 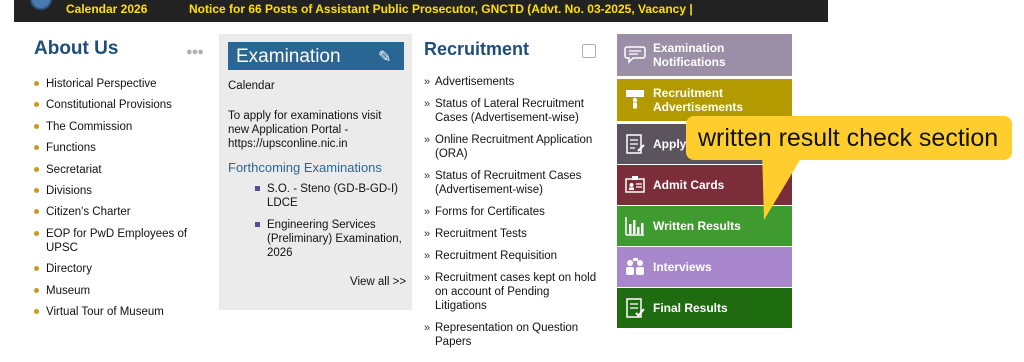 What do you see at coordinates (305, 167) in the screenshot?
I see `forthcoming-examinations-heading: Forthcoming Examinations` at bounding box center [305, 167].